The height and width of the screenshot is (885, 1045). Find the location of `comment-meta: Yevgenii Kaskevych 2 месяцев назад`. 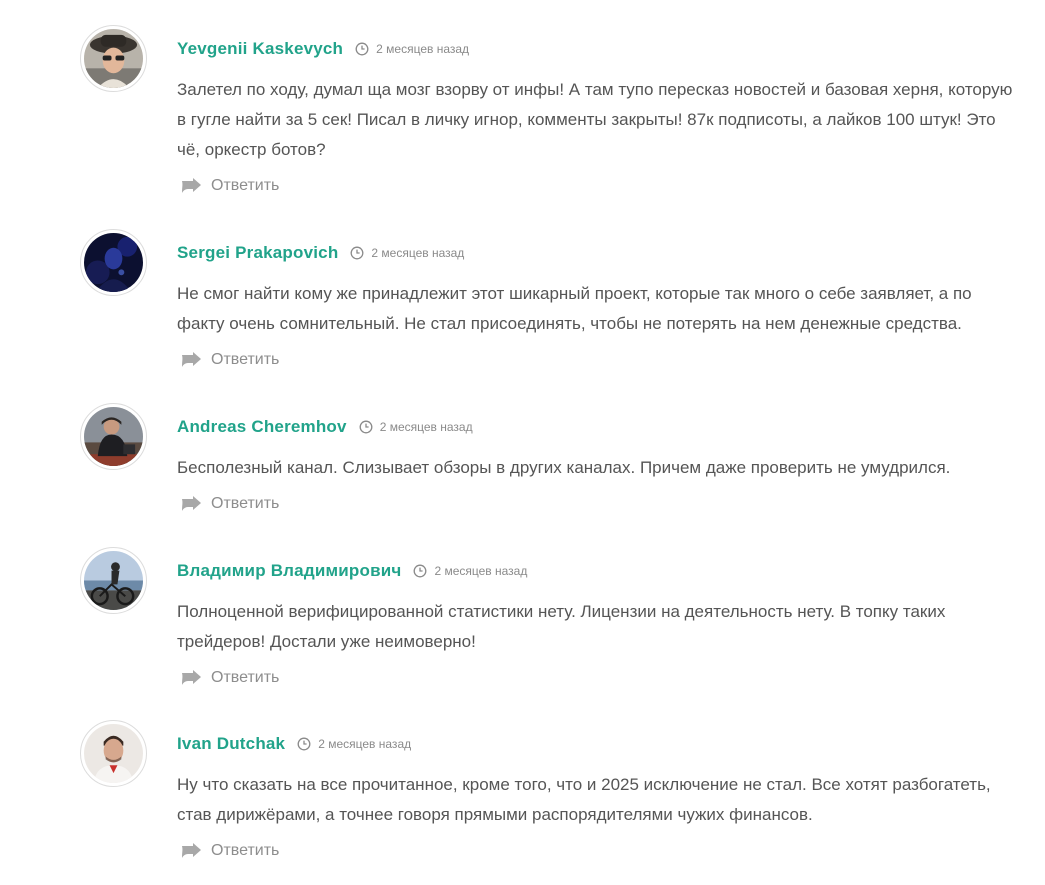

comment-meta: Yevgenii Kaskevych 2 месяцев назад is located at coordinates (323, 49).